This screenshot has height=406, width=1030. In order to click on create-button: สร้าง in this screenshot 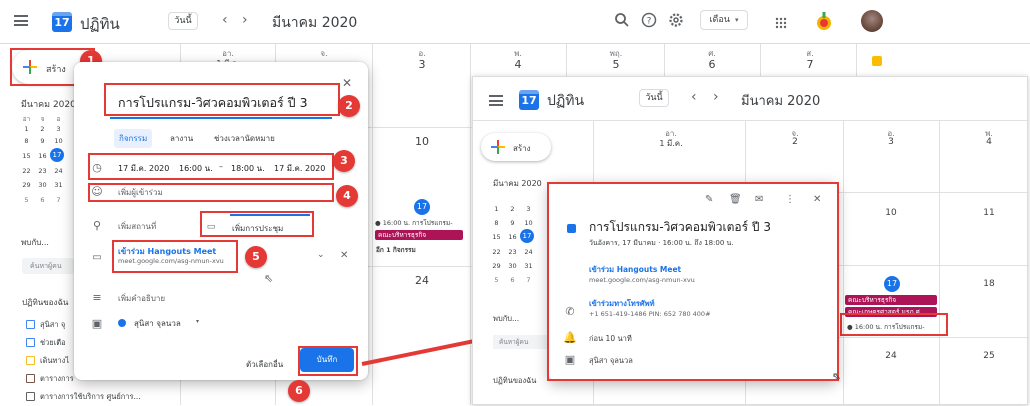, I will do `click(516, 147)`.